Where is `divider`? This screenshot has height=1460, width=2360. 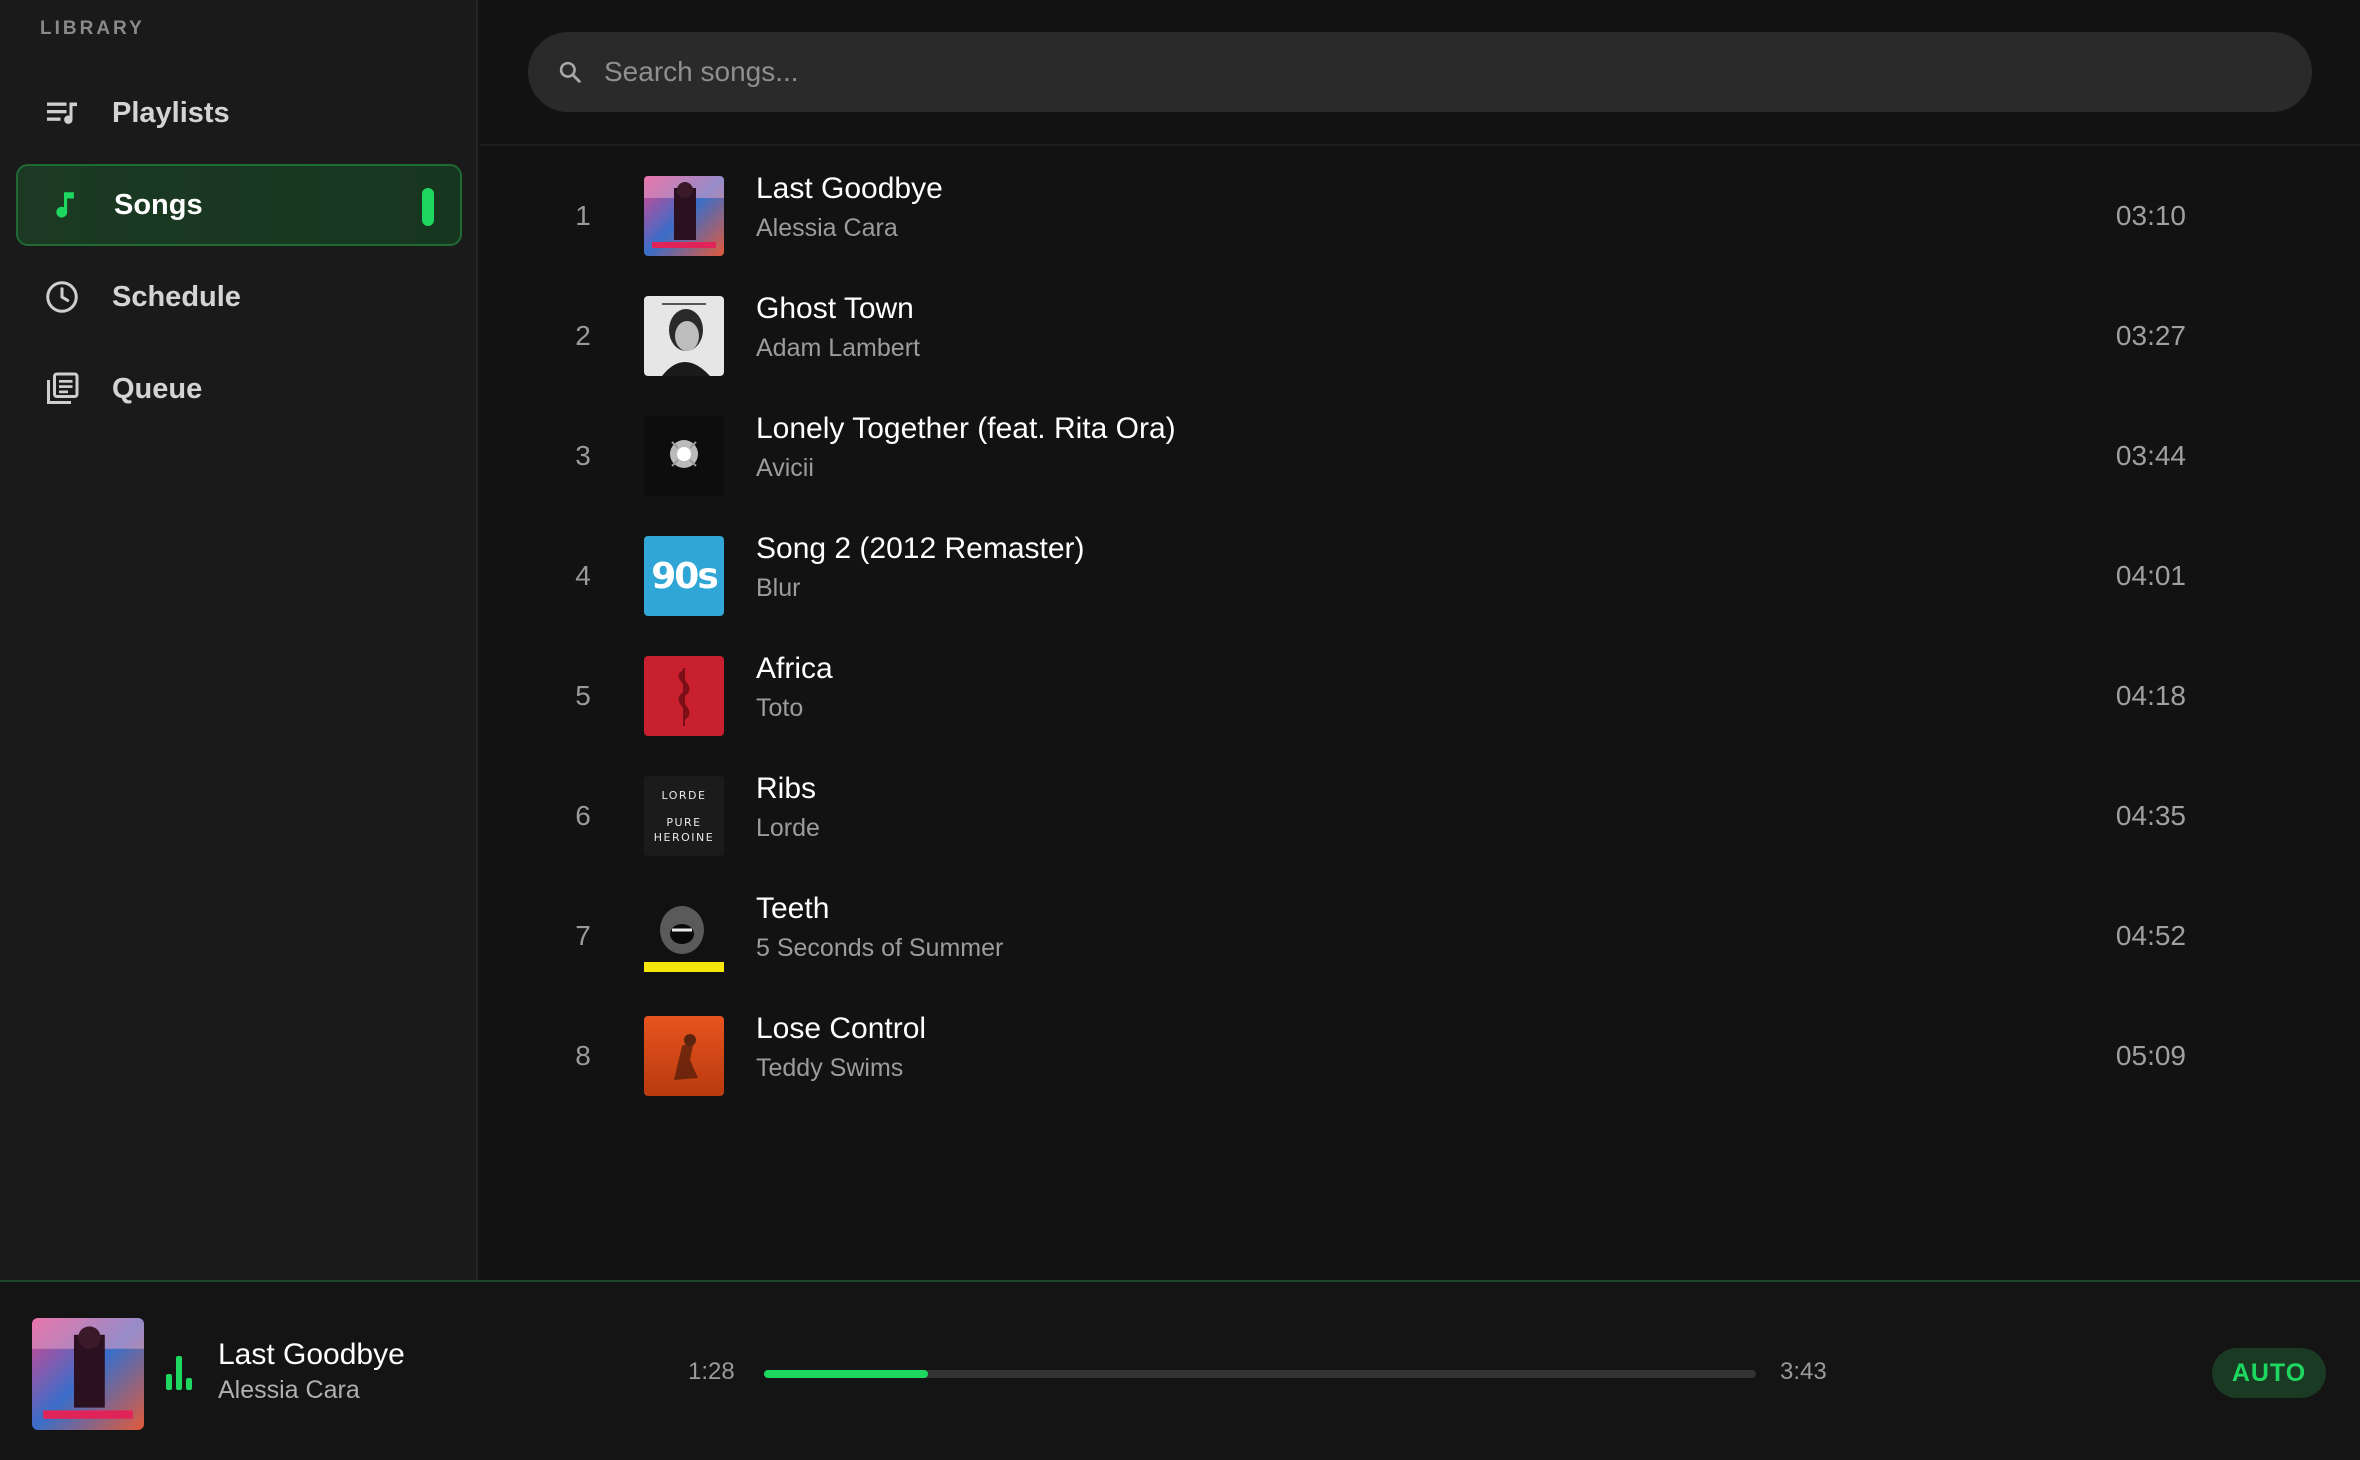 divider is located at coordinates (1420, 145).